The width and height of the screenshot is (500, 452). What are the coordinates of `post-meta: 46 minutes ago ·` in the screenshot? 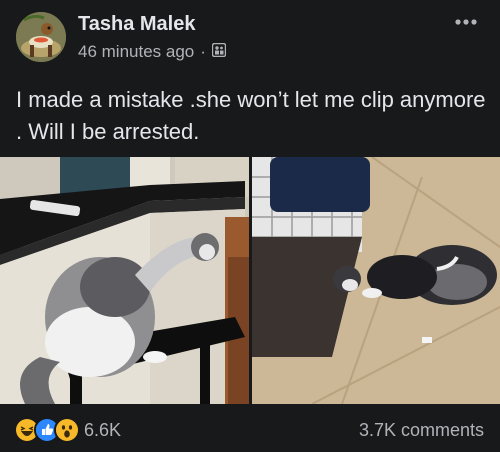 It's located at (152, 52).